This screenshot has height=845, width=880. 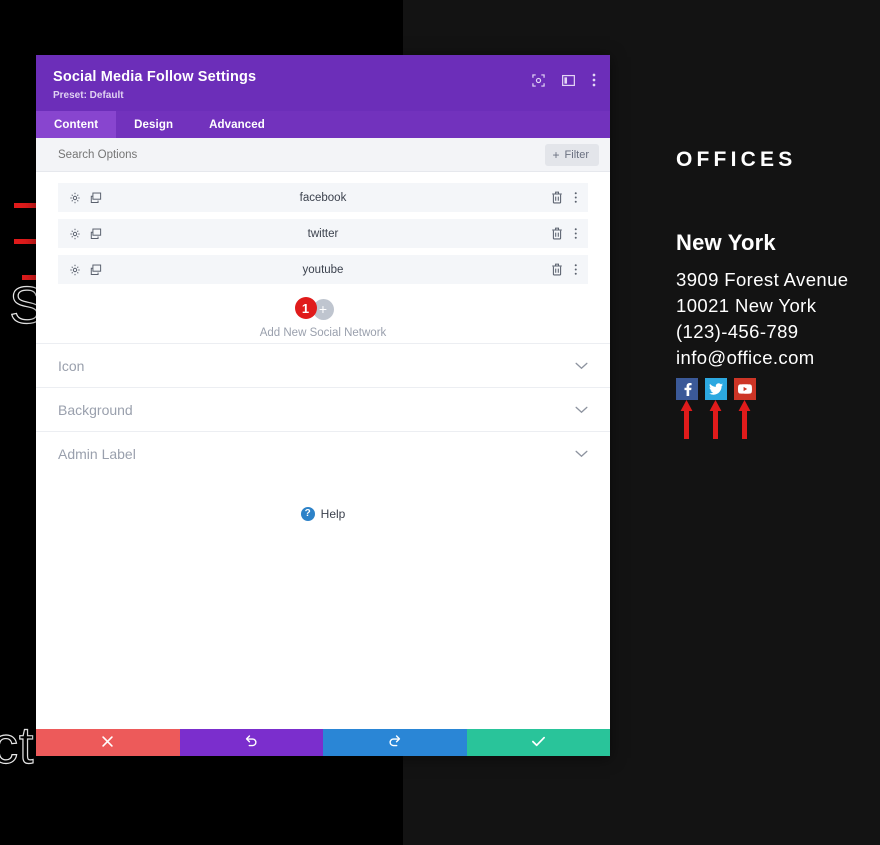 I want to click on tab-design: Design, so click(x=153, y=124).